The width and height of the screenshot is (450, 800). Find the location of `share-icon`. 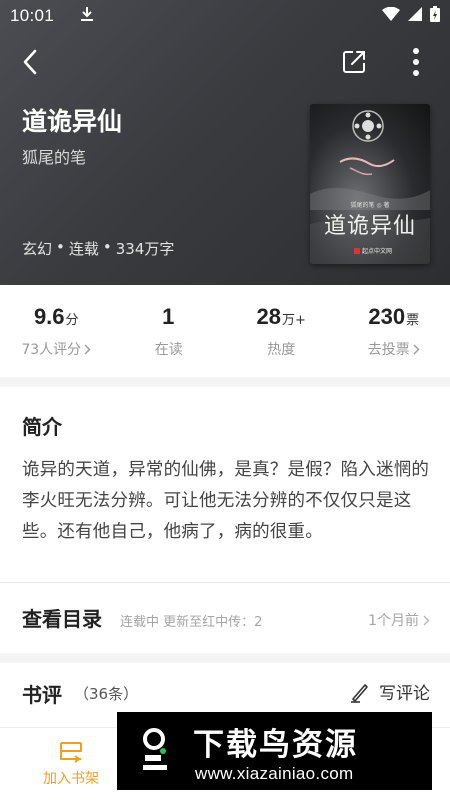

share-icon is located at coordinates (354, 62).